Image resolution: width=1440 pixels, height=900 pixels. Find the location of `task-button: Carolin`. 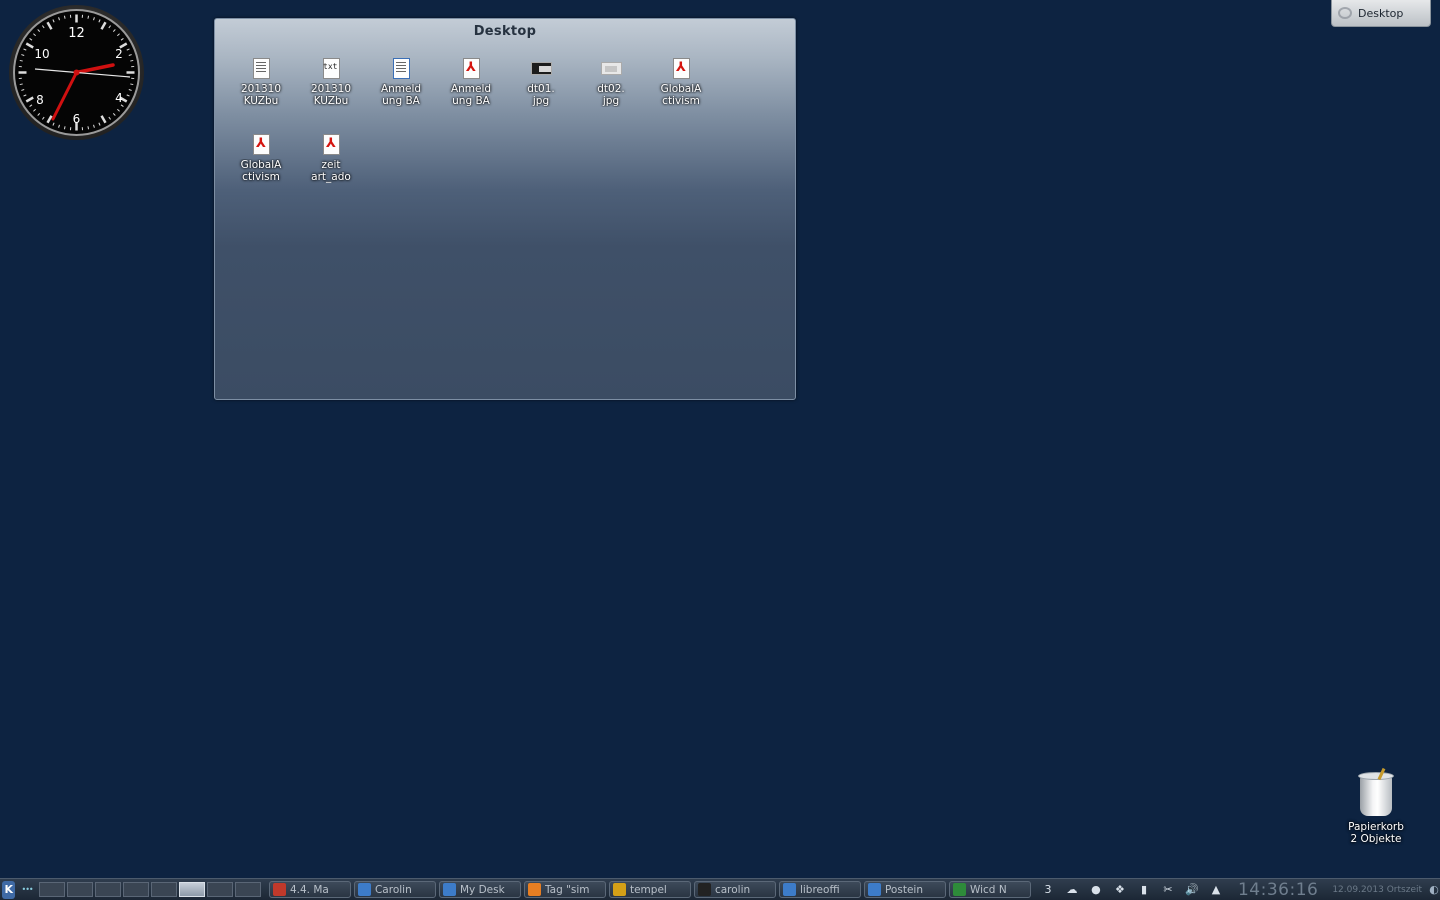

task-button: Carolin is located at coordinates (394, 889).